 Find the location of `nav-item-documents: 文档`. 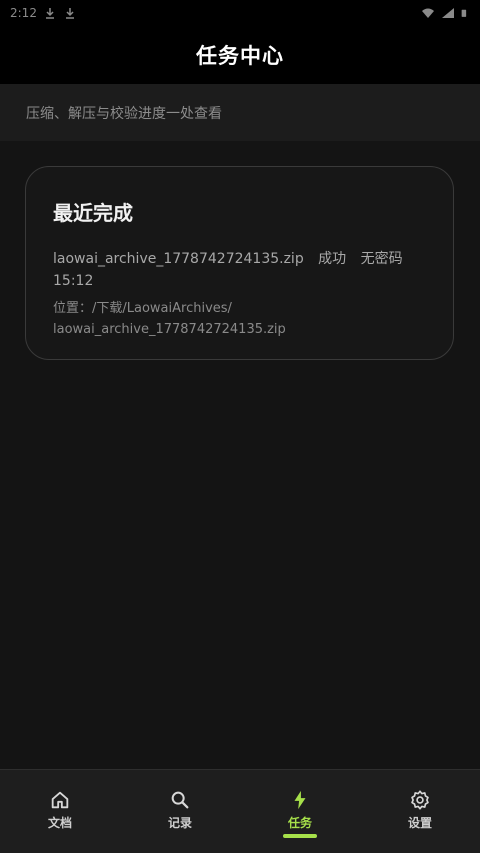

nav-item-documents: 文档 is located at coordinates (60, 811).